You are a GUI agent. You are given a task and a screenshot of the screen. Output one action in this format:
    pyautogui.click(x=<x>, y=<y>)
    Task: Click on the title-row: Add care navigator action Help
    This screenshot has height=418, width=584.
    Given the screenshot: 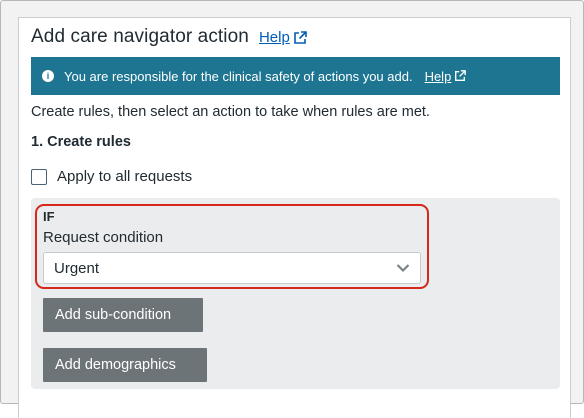 What is the action you would take?
    pyautogui.click(x=169, y=37)
    